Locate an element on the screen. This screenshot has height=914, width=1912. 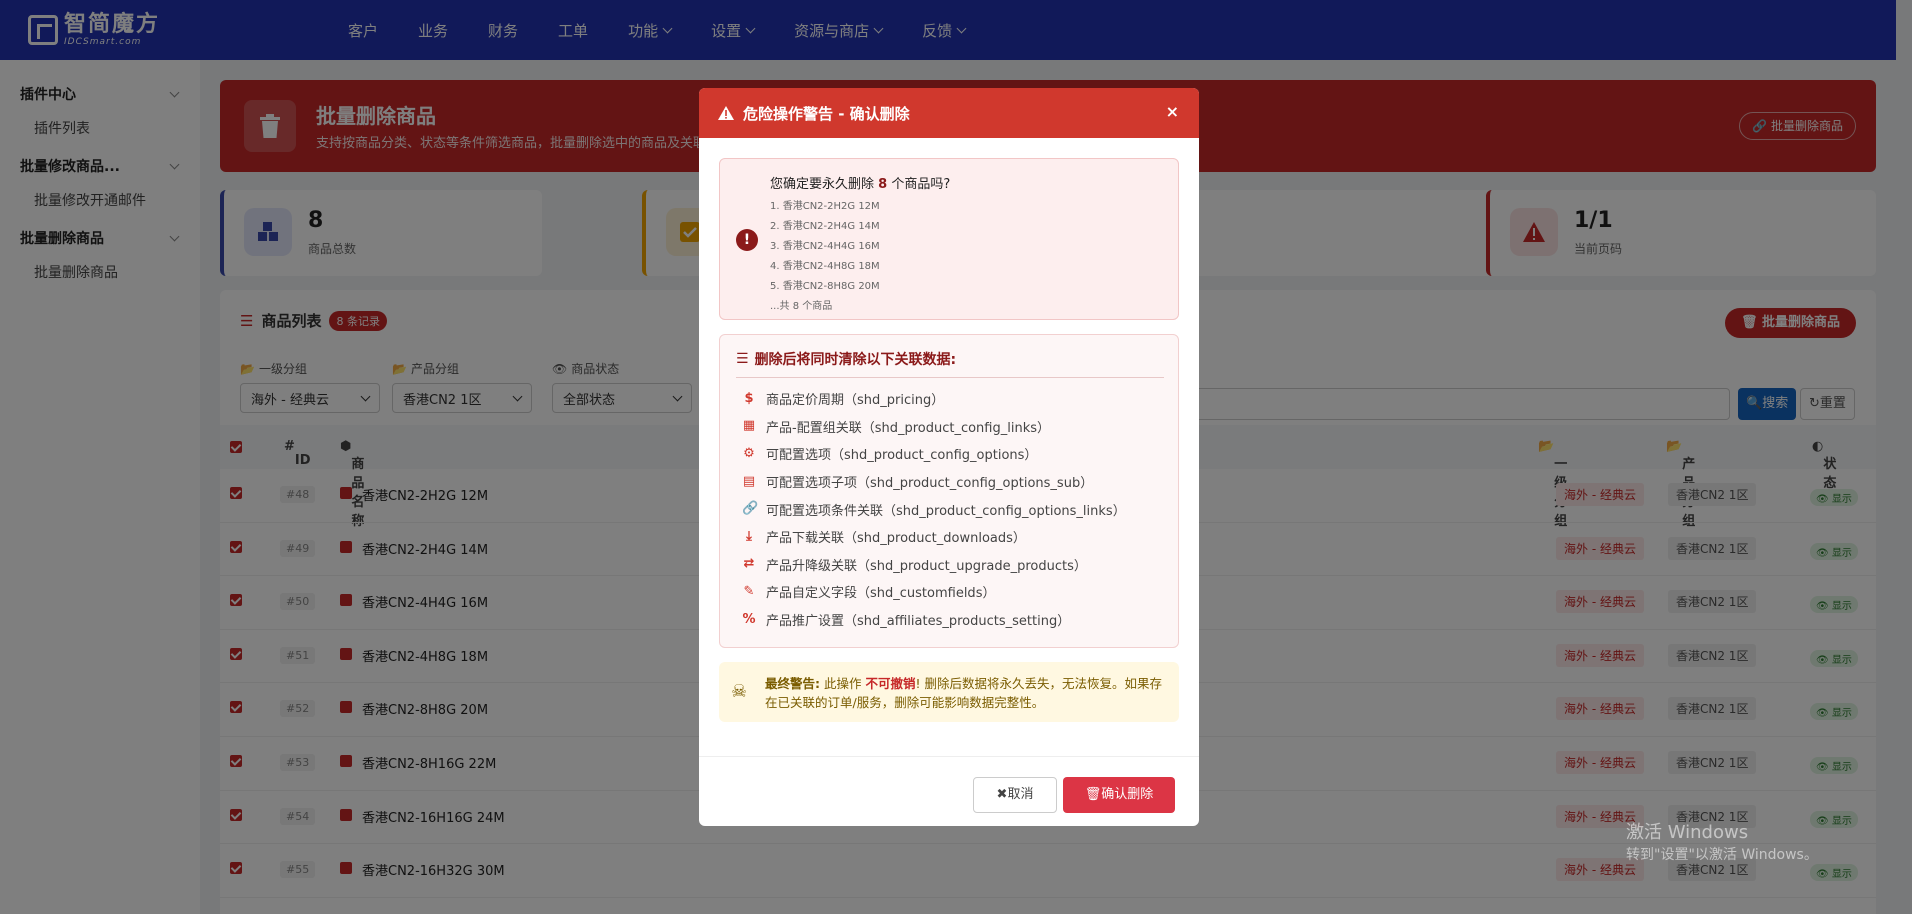
cogs-icon: ⚙ is located at coordinates (749, 453).